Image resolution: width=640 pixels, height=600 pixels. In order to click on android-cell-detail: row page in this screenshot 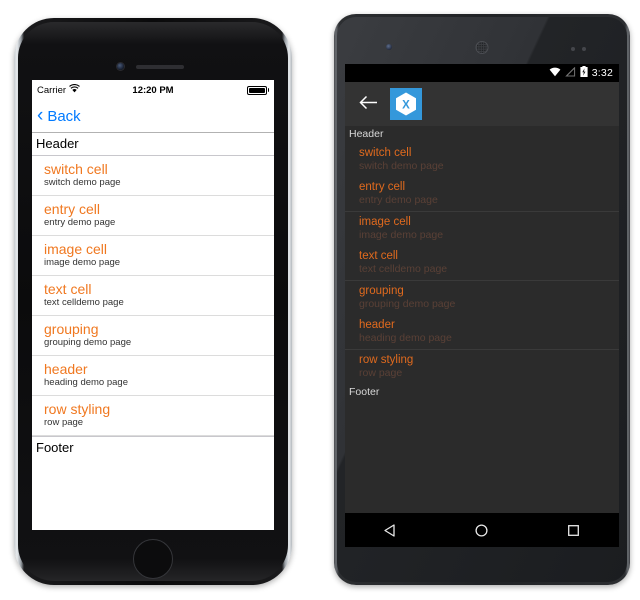, I will do `click(381, 373)`.